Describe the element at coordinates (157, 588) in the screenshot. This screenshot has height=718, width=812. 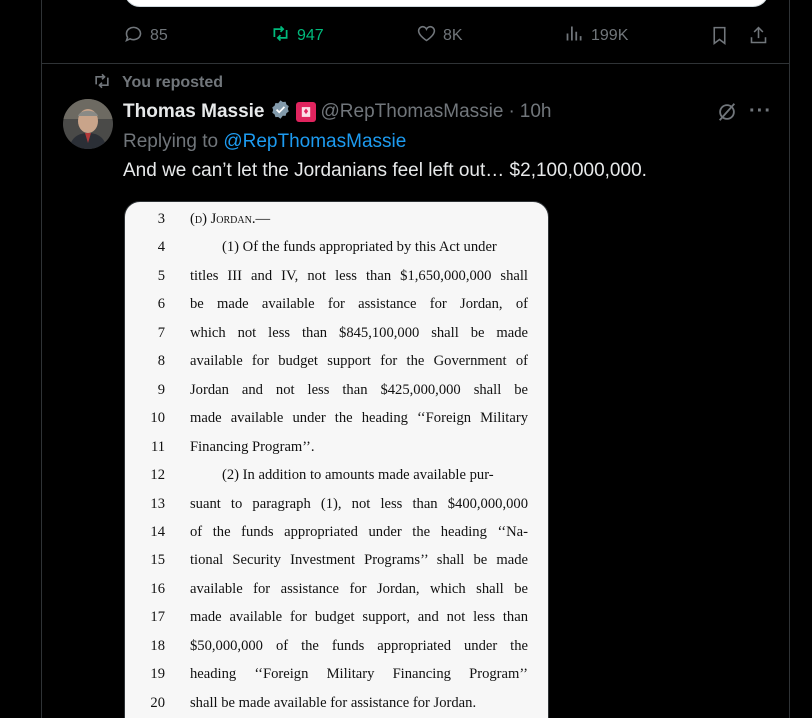
I see `line-number: 16` at that location.